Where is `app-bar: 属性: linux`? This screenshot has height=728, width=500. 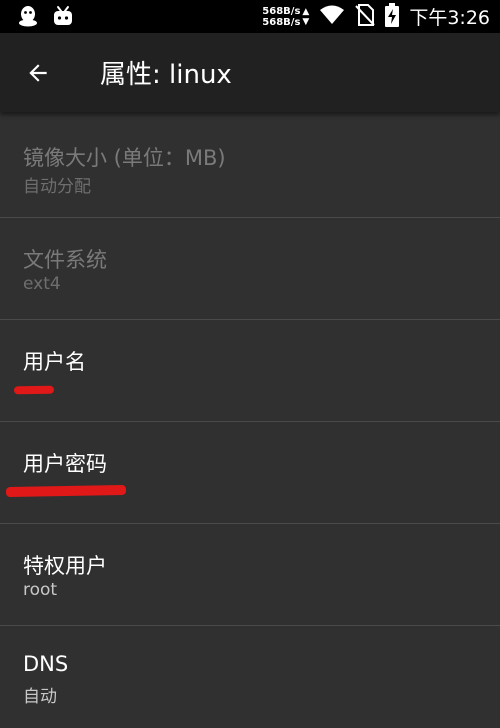
app-bar: 属性: linux is located at coordinates (250, 72).